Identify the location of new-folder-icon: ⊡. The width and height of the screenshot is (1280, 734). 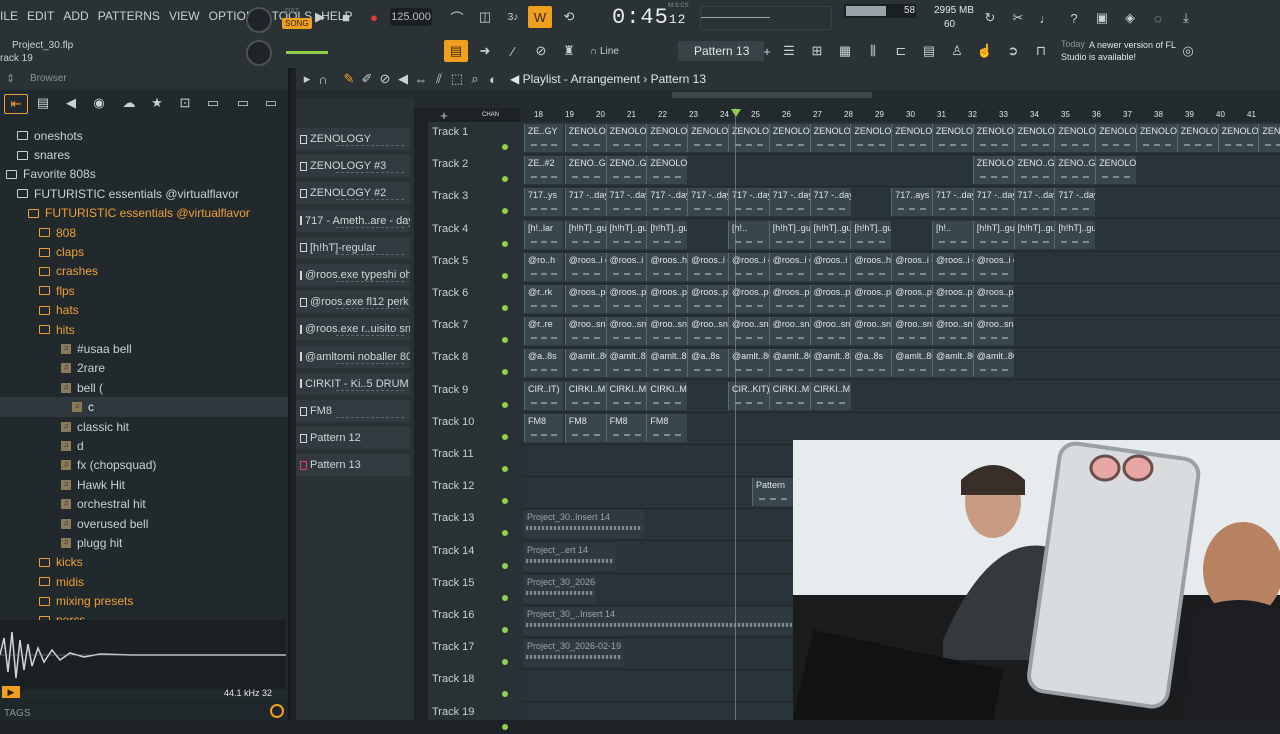
(185, 103).